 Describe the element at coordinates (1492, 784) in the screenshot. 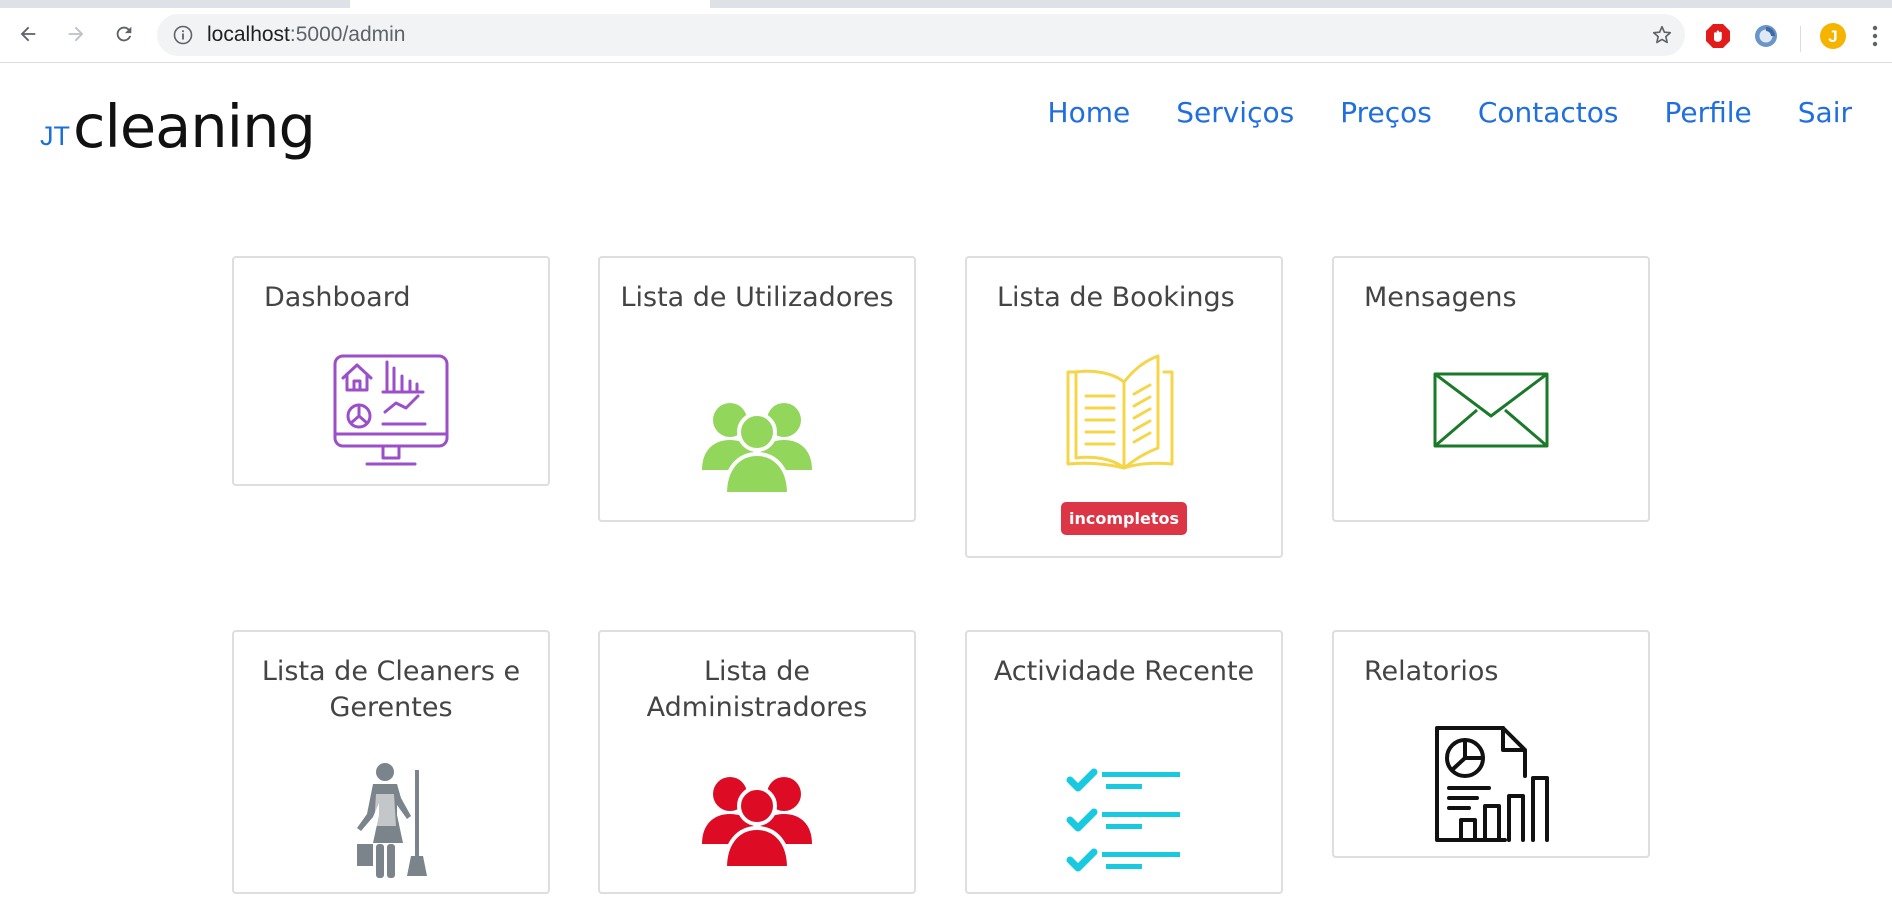

I see `report-icon` at that location.